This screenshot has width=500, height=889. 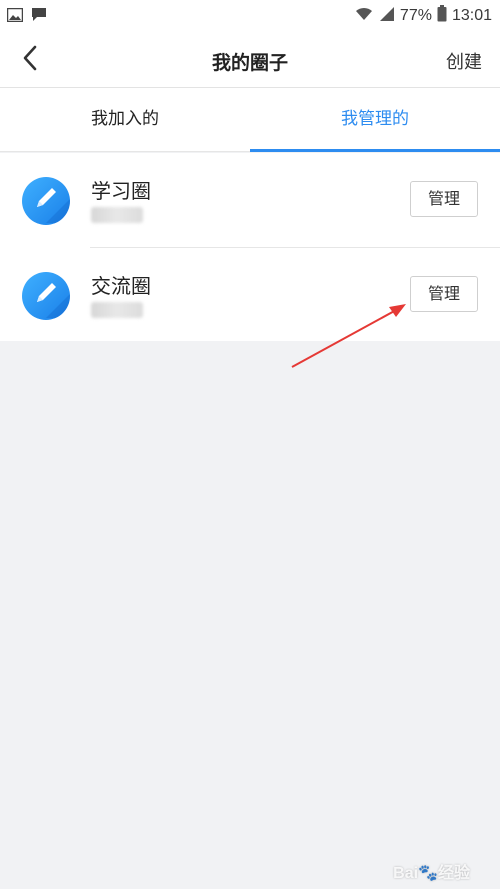 I want to click on tab-bar: 我加入的 我管理的, so click(x=250, y=120).